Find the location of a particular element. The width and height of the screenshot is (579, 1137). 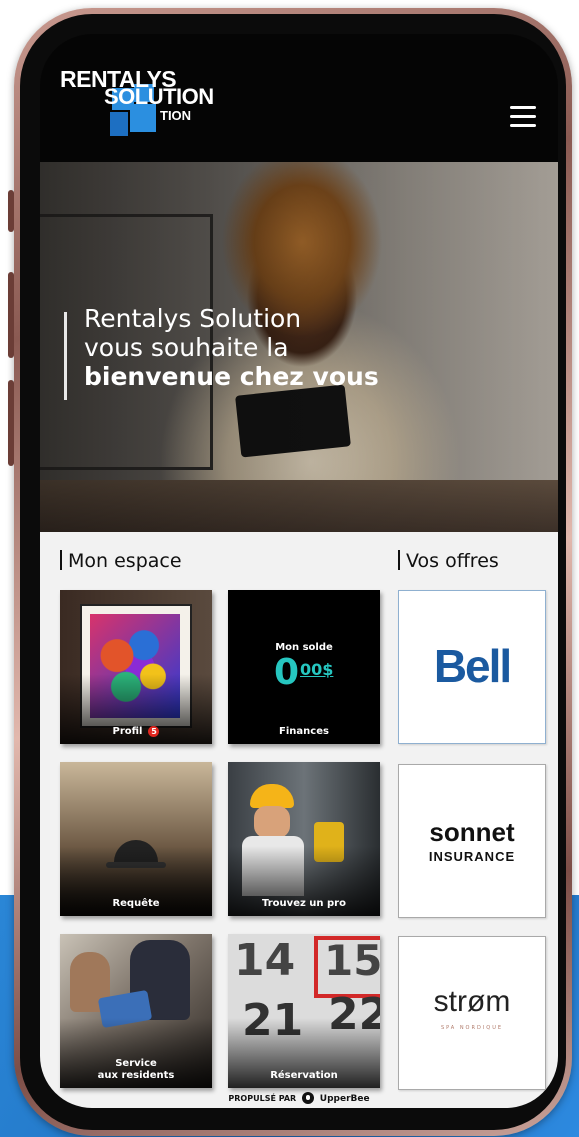

welcome-line-1: Rentalys Solution is located at coordinates (193, 318).